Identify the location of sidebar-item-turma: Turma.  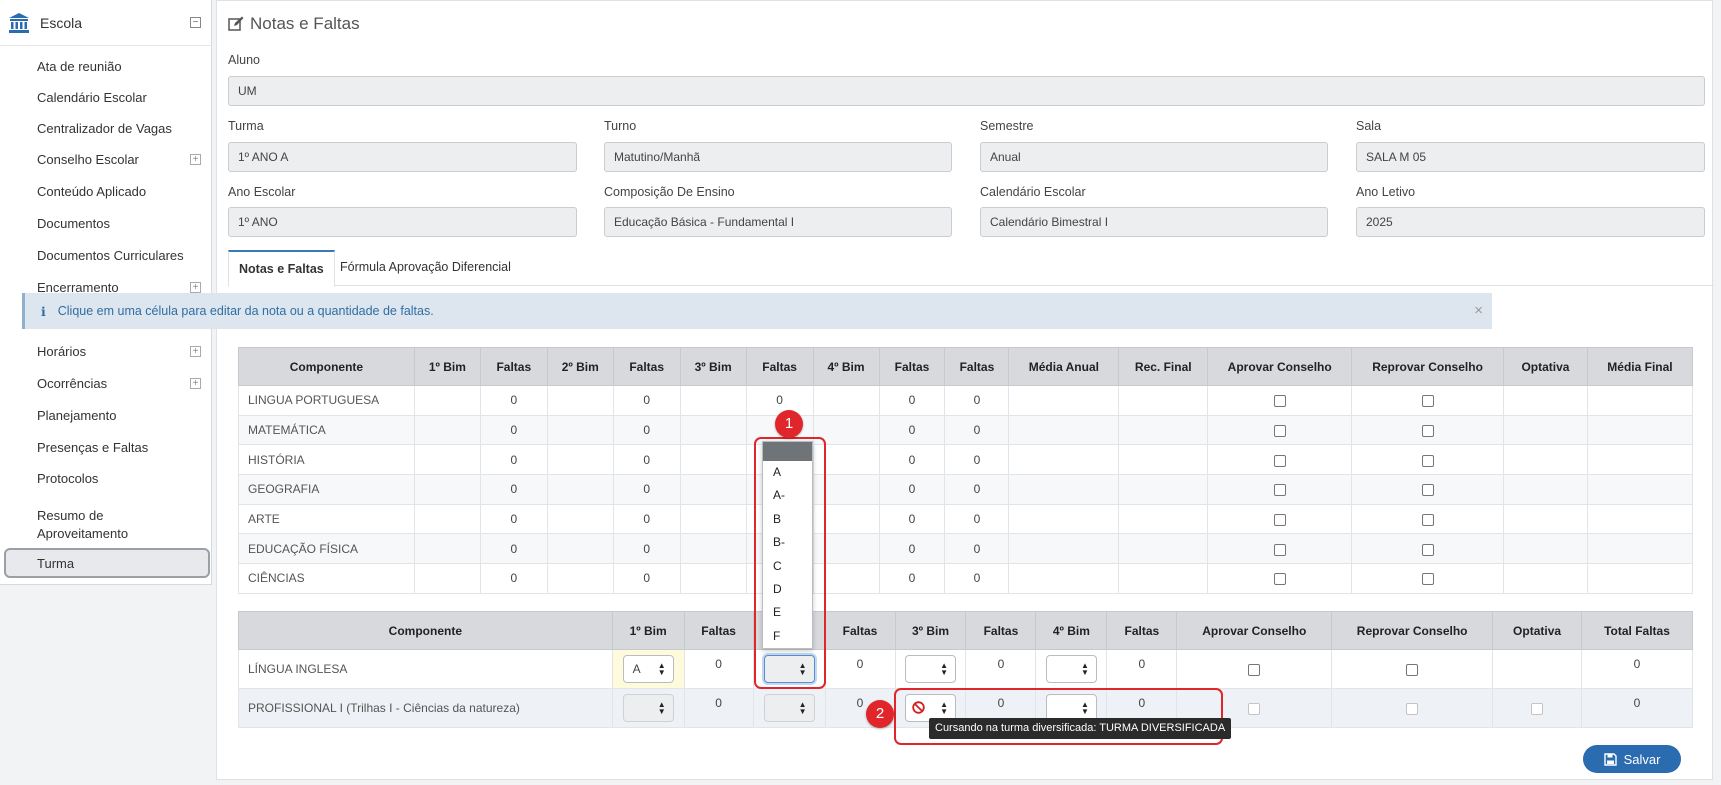
(107, 563).